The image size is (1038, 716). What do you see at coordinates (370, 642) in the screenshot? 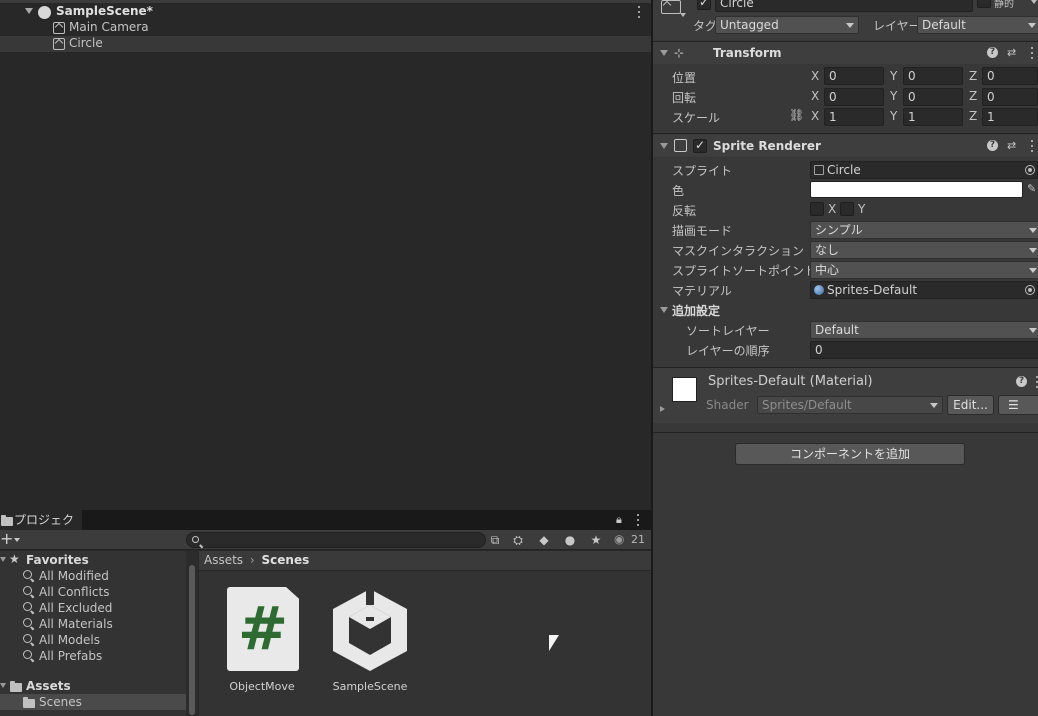
I see `asset-item: SampleScene` at bounding box center [370, 642].